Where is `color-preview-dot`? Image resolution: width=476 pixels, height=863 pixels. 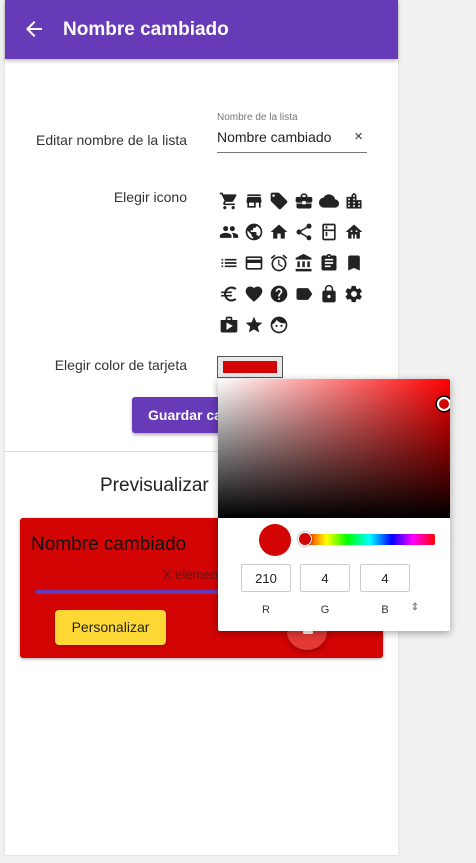
color-preview-dot is located at coordinates (275, 540).